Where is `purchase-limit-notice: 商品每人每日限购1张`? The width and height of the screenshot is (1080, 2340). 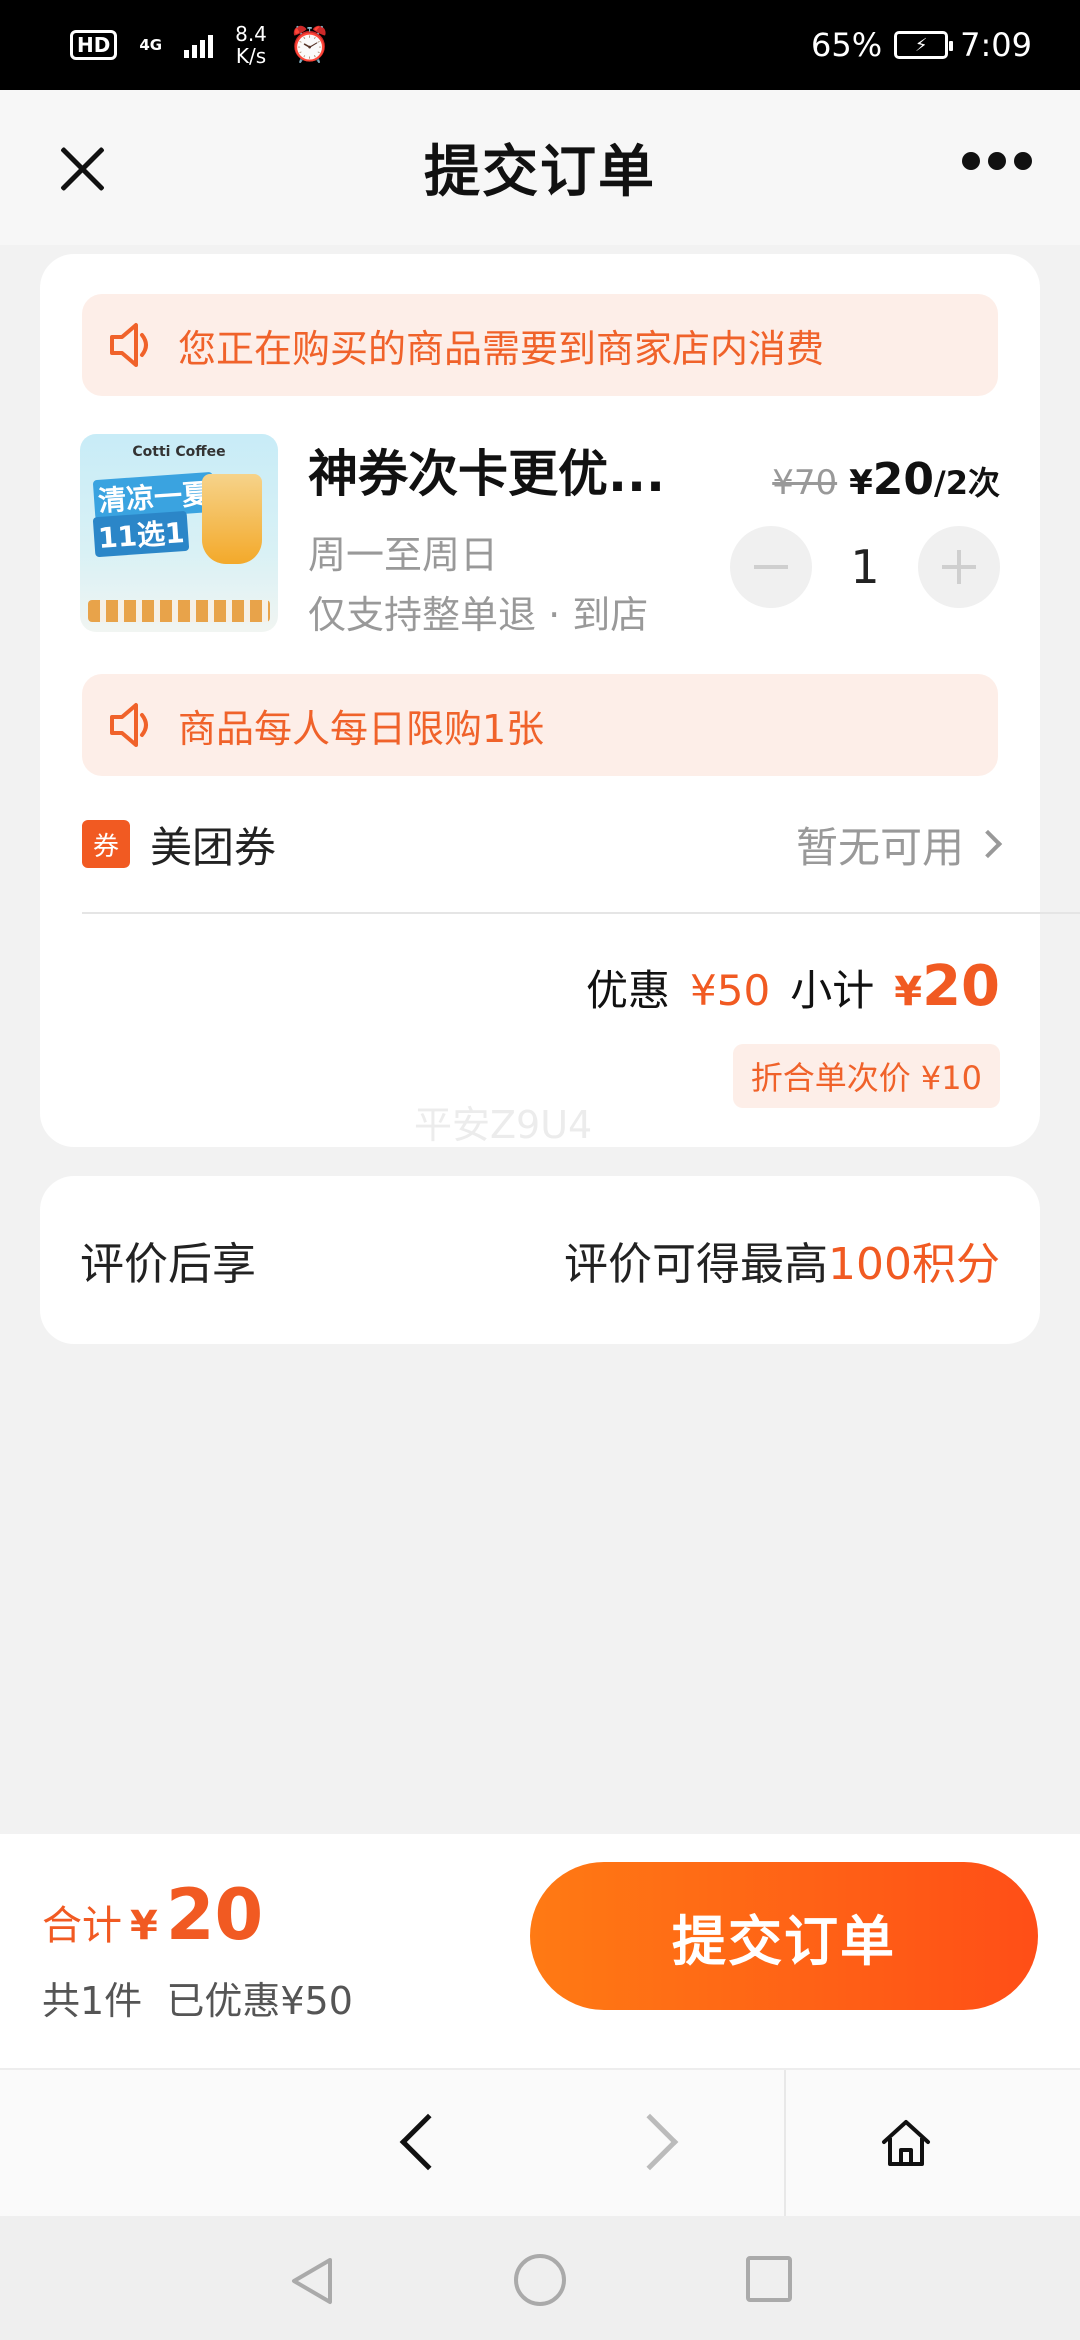
purchase-limit-notice: 商品每人每日限购1张 is located at coordinates (540, 725).